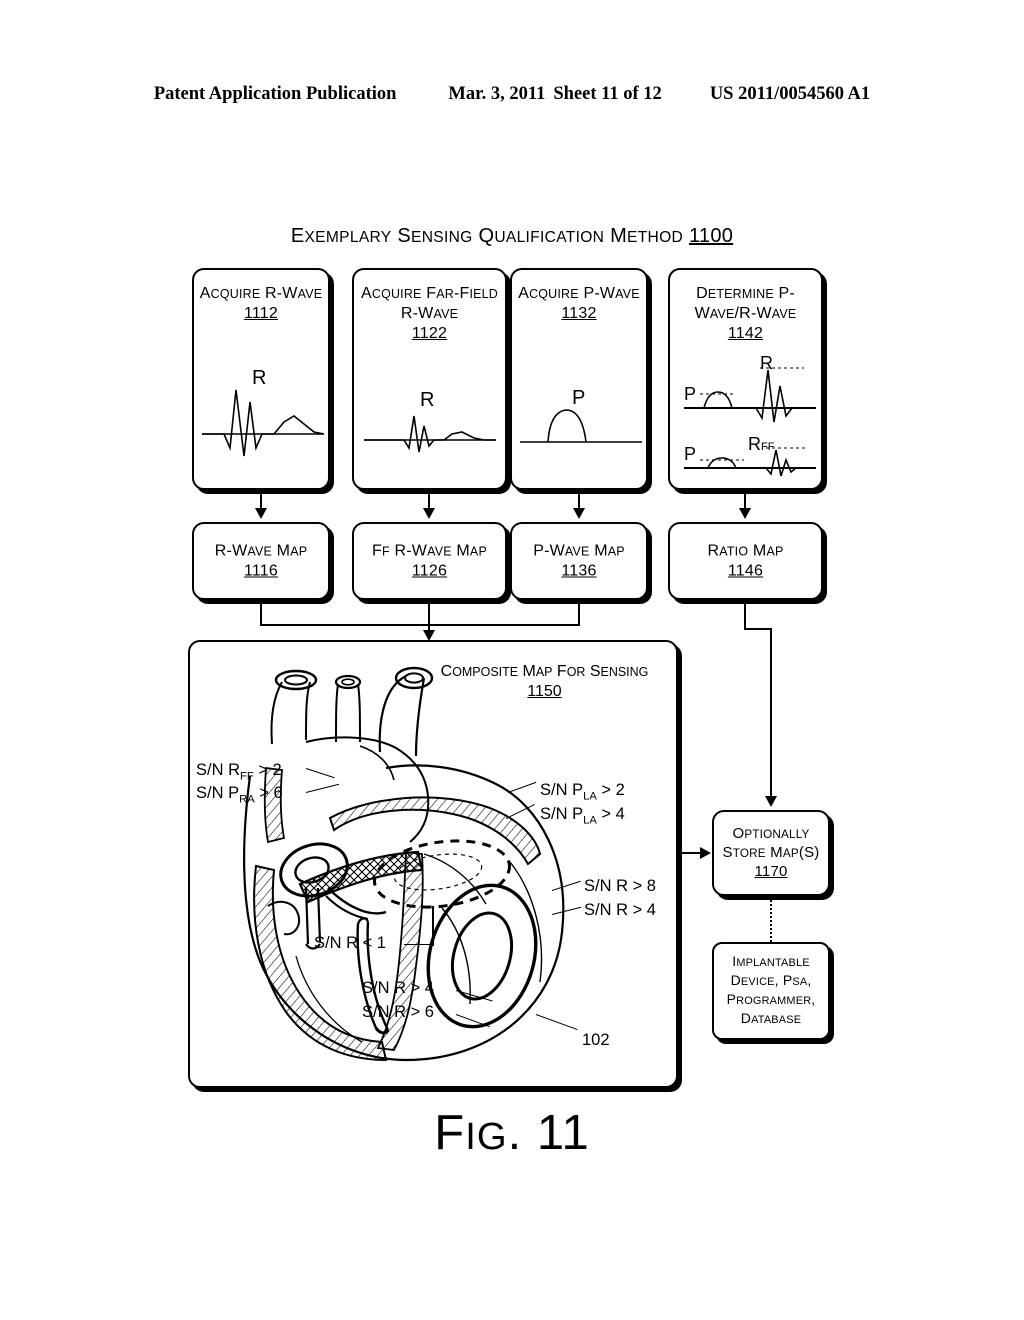 This screenshot has height=1320, width=1024. I want to click on leader-sn-r-lt-1-riser, so click(433, 926).